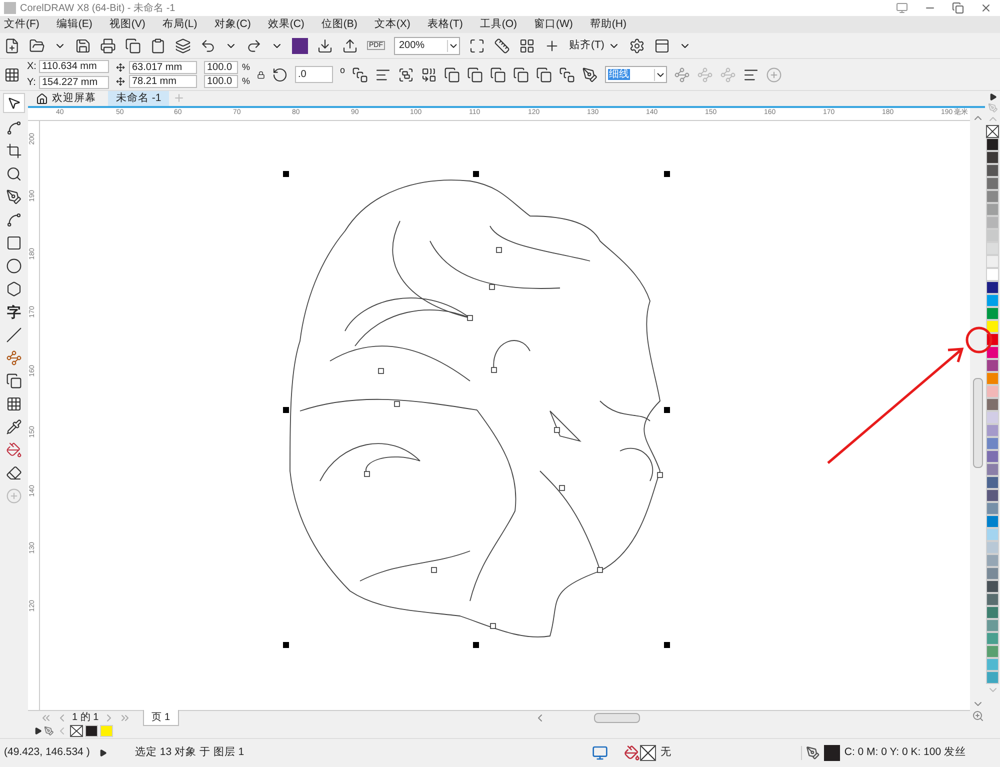 Image resolution: width=1000 pixels, height=767 pixels. What do you see at coordinates (127, 24) in the screenshot?
I see `menu-item: 视图(V)` at bounding box center [127, 24].